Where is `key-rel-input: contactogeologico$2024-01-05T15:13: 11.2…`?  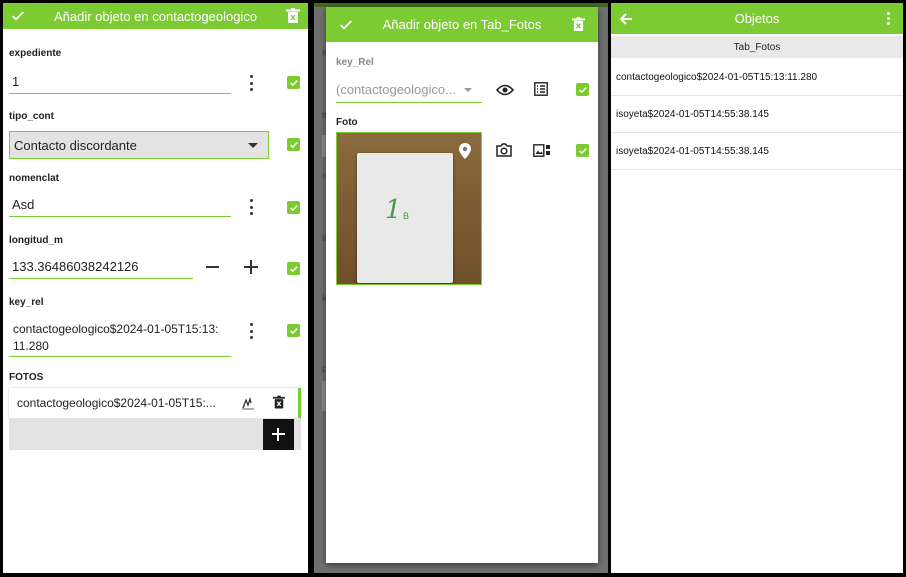 key-rel-input: contactogeologico$2024-01-05T15:13: 11.2… is located at coordinates (120, 337).